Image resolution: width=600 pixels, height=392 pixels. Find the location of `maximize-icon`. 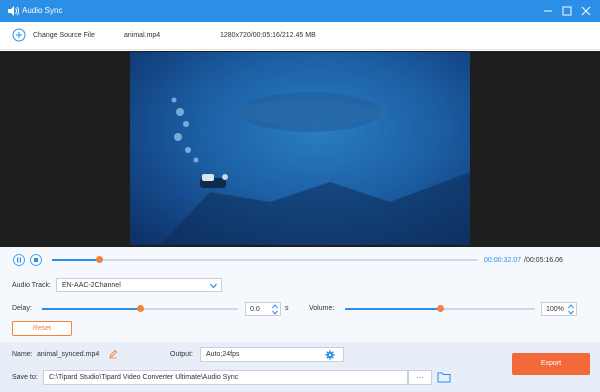

maximize-icon is located at coordinates (567, 11).